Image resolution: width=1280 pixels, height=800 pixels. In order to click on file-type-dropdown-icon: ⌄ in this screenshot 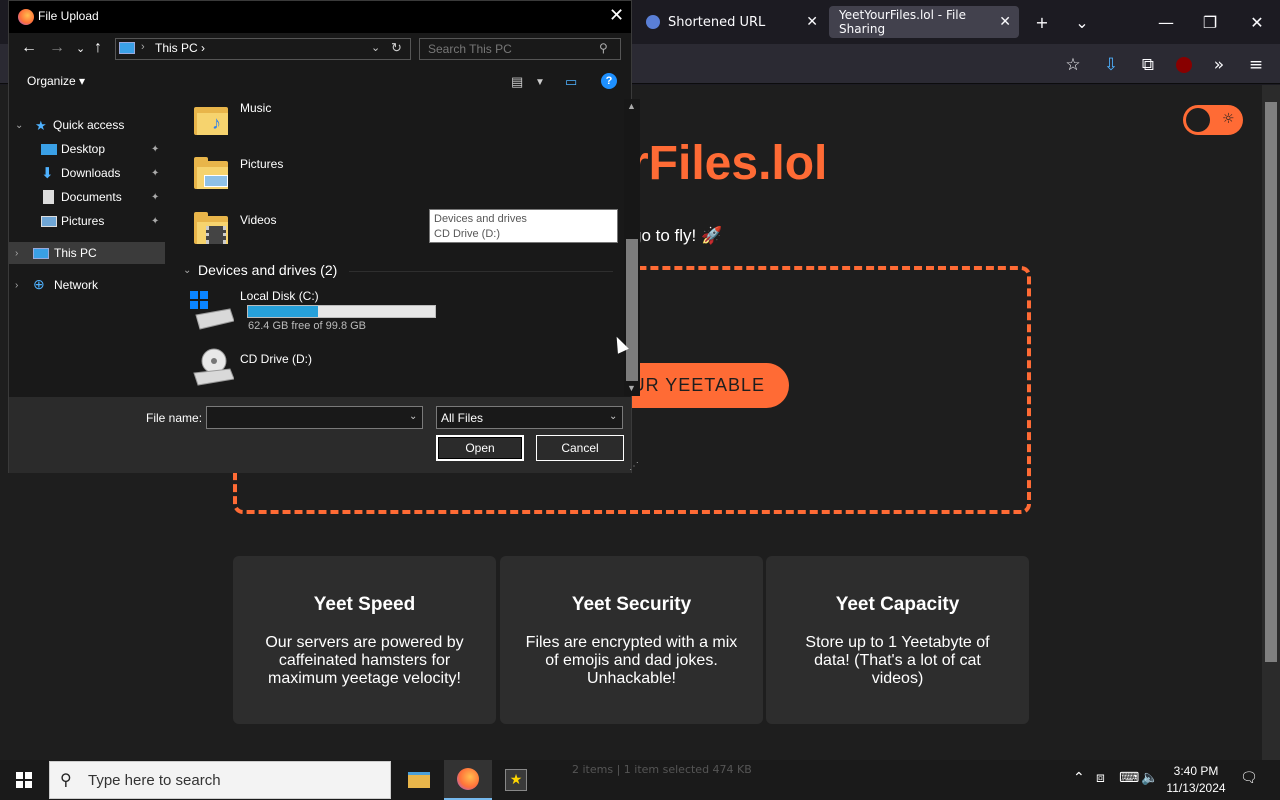, I will do `click(613, 416)`.